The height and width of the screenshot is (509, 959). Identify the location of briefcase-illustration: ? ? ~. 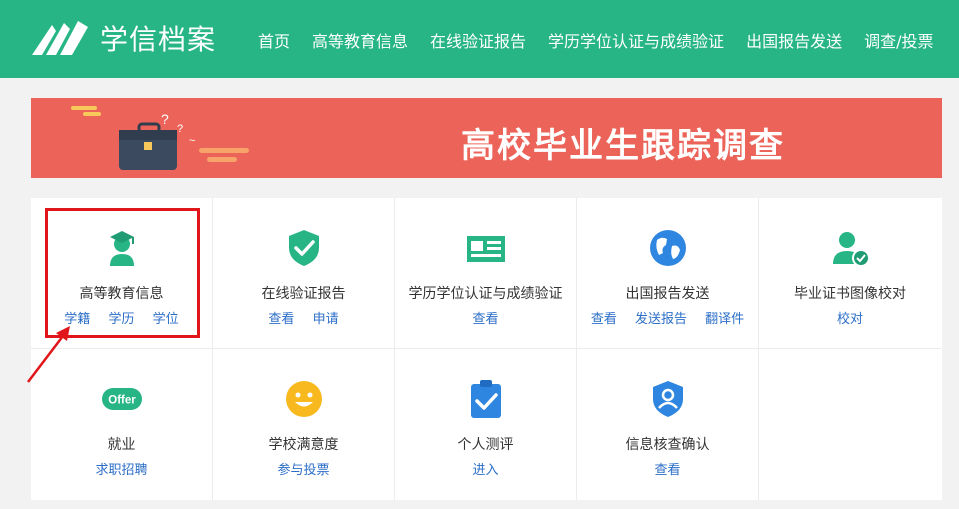
(160, 138).